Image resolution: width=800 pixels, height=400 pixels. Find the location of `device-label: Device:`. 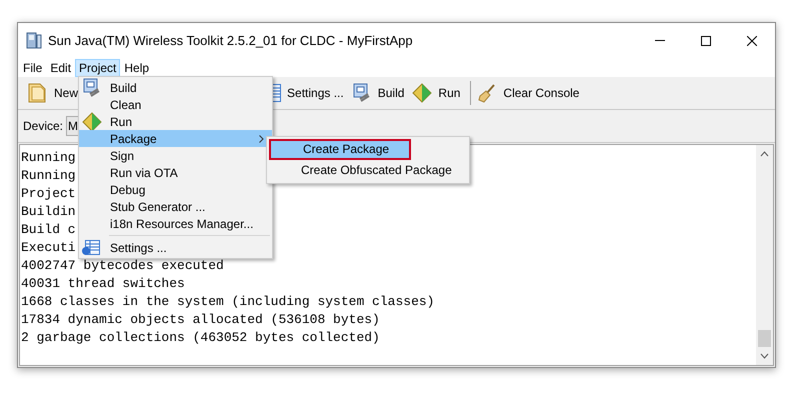

device-label: Device: is located at coordinates (43, 126).